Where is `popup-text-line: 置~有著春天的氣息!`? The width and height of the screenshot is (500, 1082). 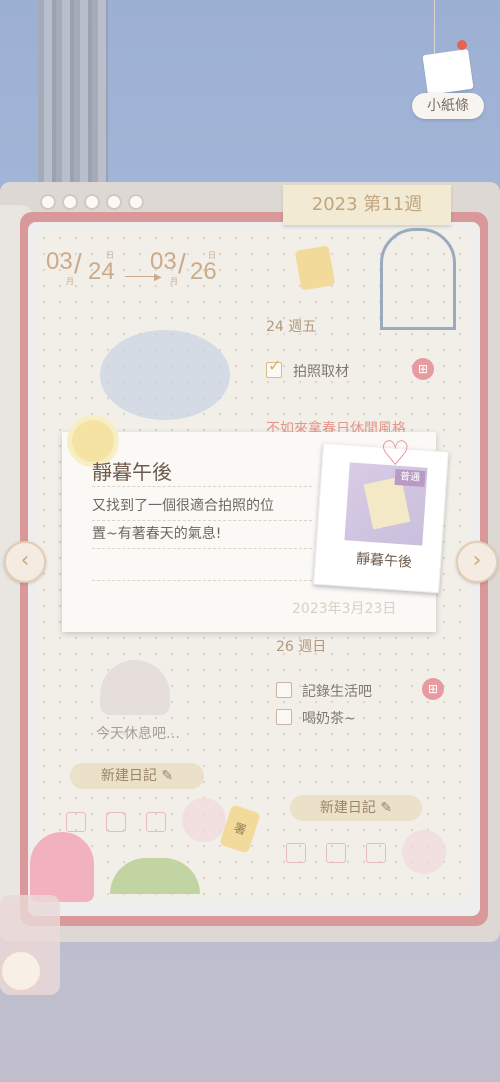 popup-text-line: 置~有著春天的氣息! is located at coordinates (157, 534).